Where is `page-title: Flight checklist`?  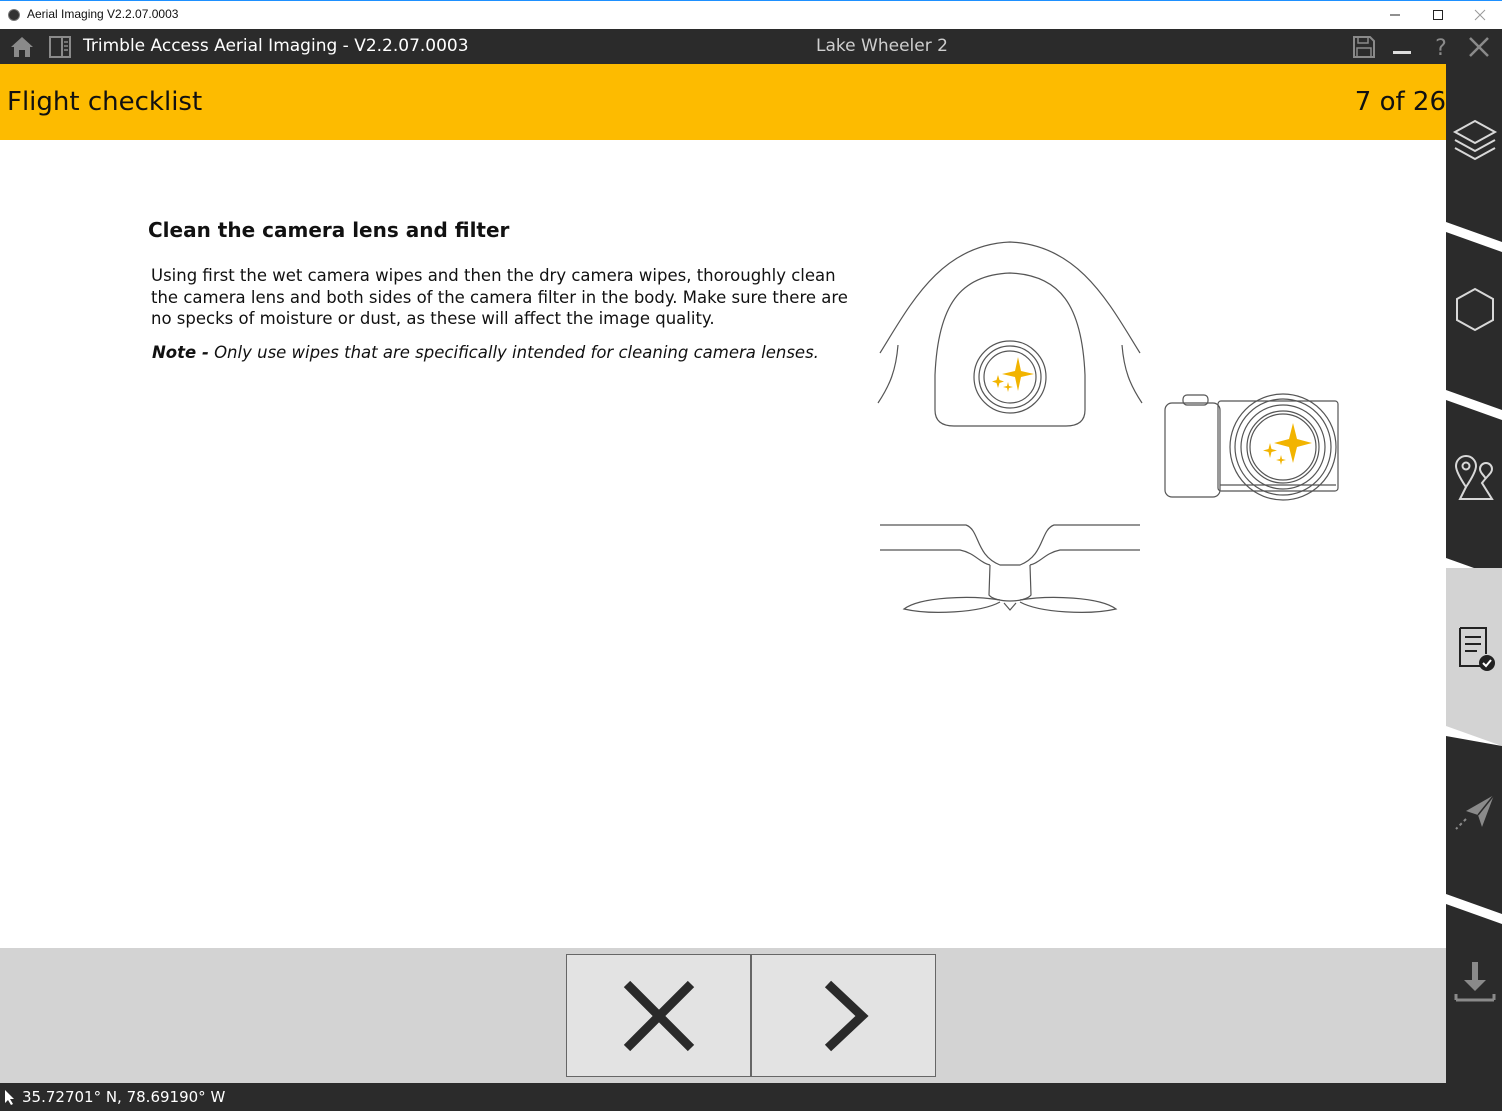
page-title: Flight checklist is located at coordinates (105, 102).